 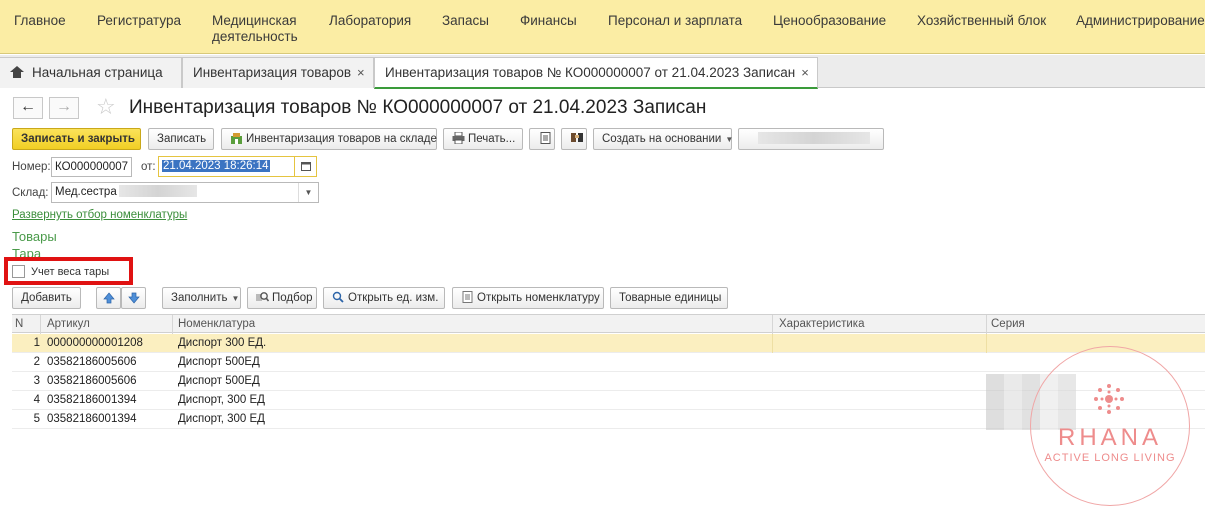 I want to click on related-documents-button, so click(x=574, y=139).